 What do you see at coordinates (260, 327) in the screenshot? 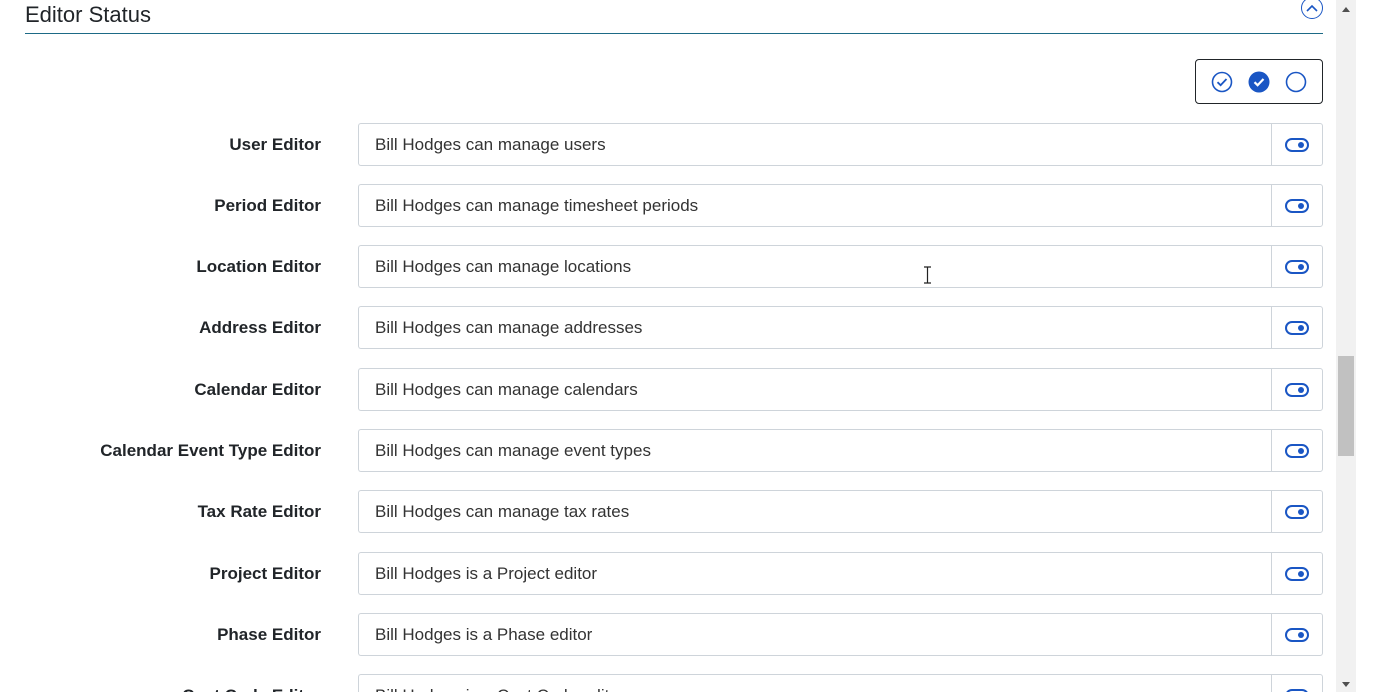
I see `row-label: Address Editor` at bounding box center [260, 327].